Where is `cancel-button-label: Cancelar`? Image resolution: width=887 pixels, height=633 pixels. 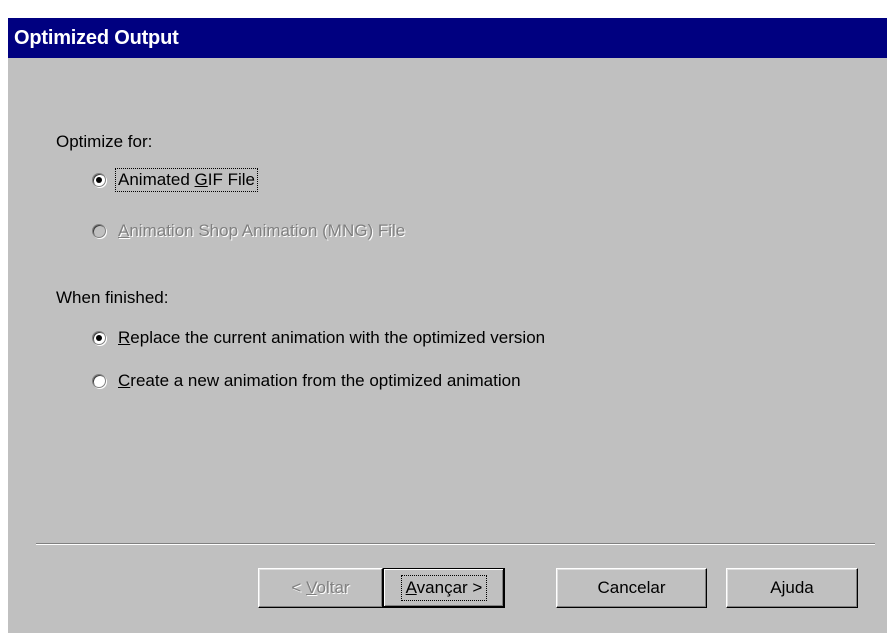
cancel-button-label: Cancelar is located at coordinates (631, 587).